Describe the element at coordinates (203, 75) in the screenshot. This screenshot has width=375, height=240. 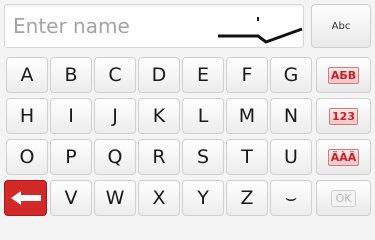
I see `key-e: E` at that location.